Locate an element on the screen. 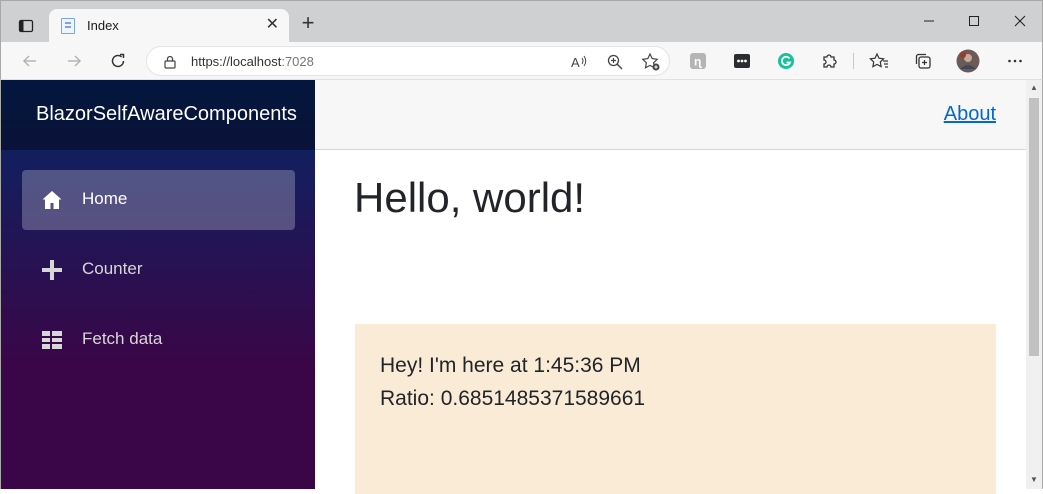 This screenshot has height=494, width=1043. home-icon is located at coordinates (52, 200).